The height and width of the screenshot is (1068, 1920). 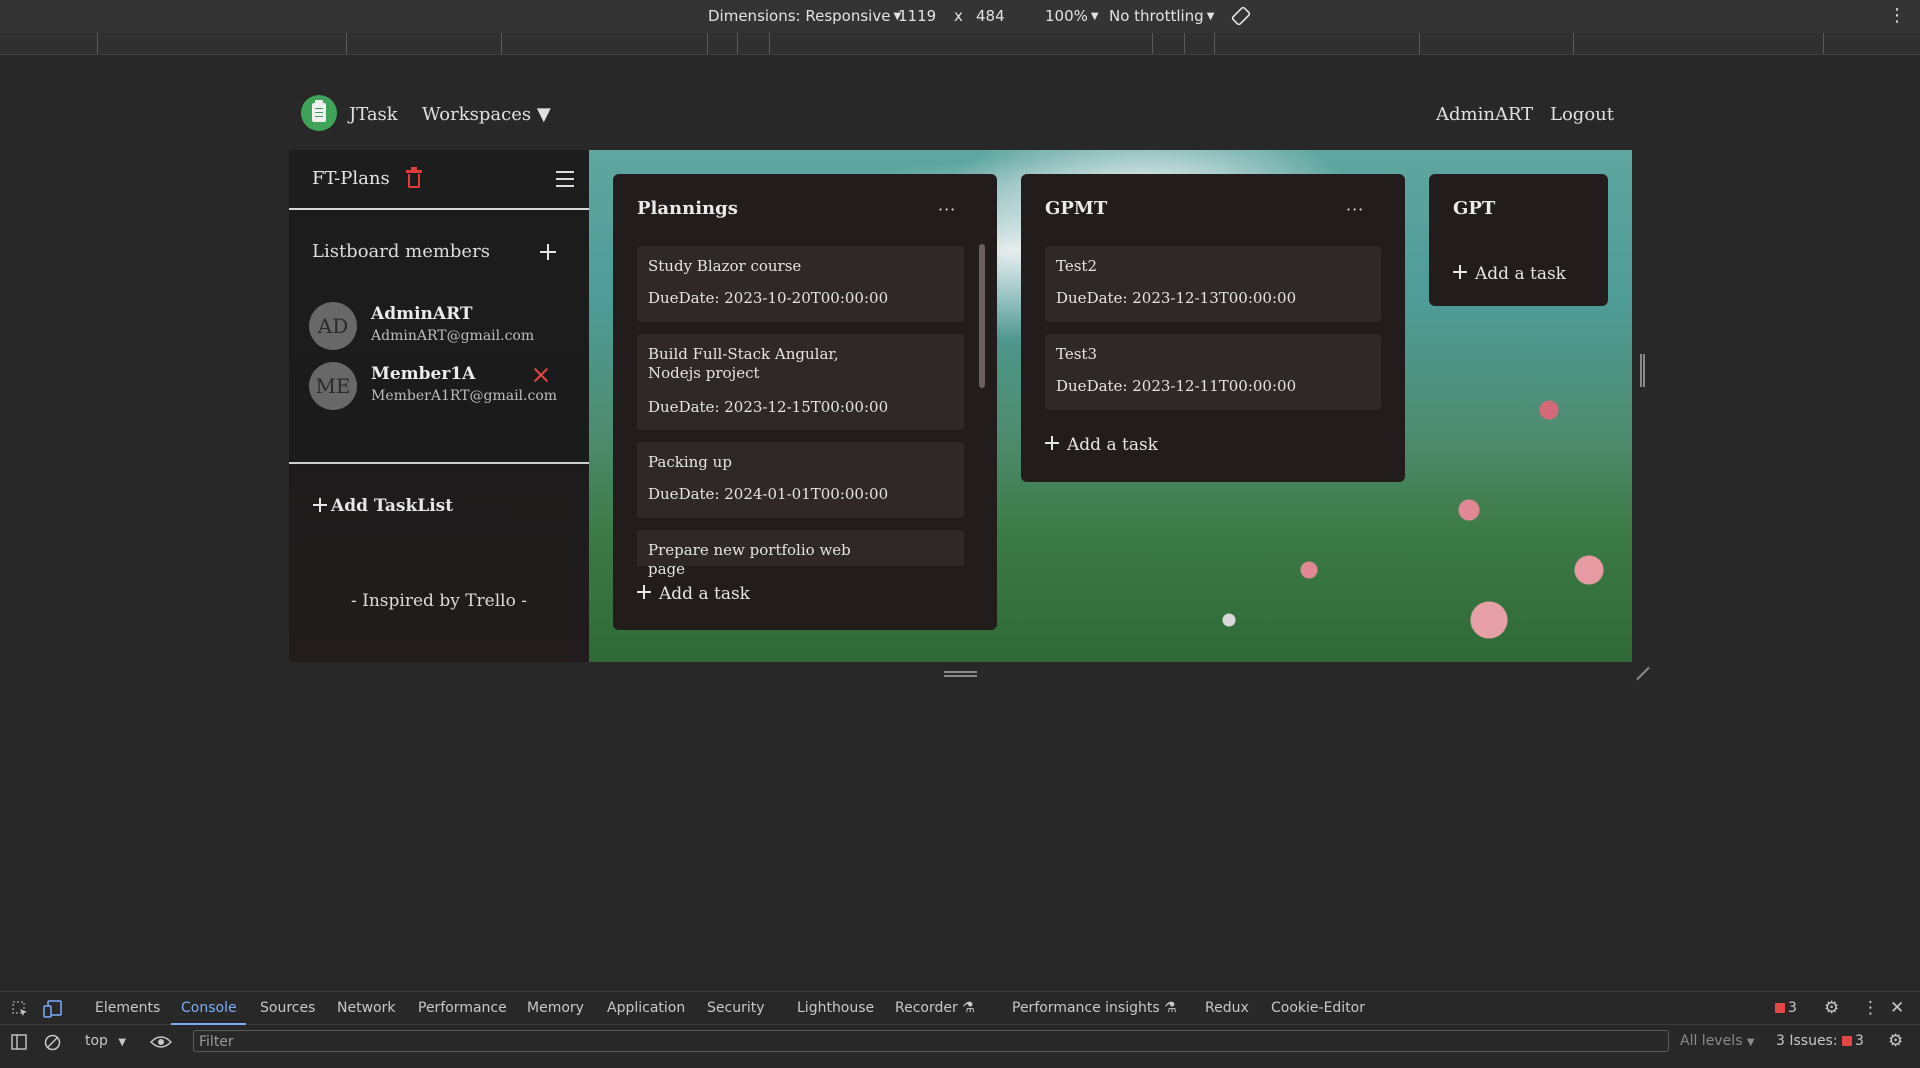 I want to click on chevron-down-icon: ▼, so click(x=122, y=1042).